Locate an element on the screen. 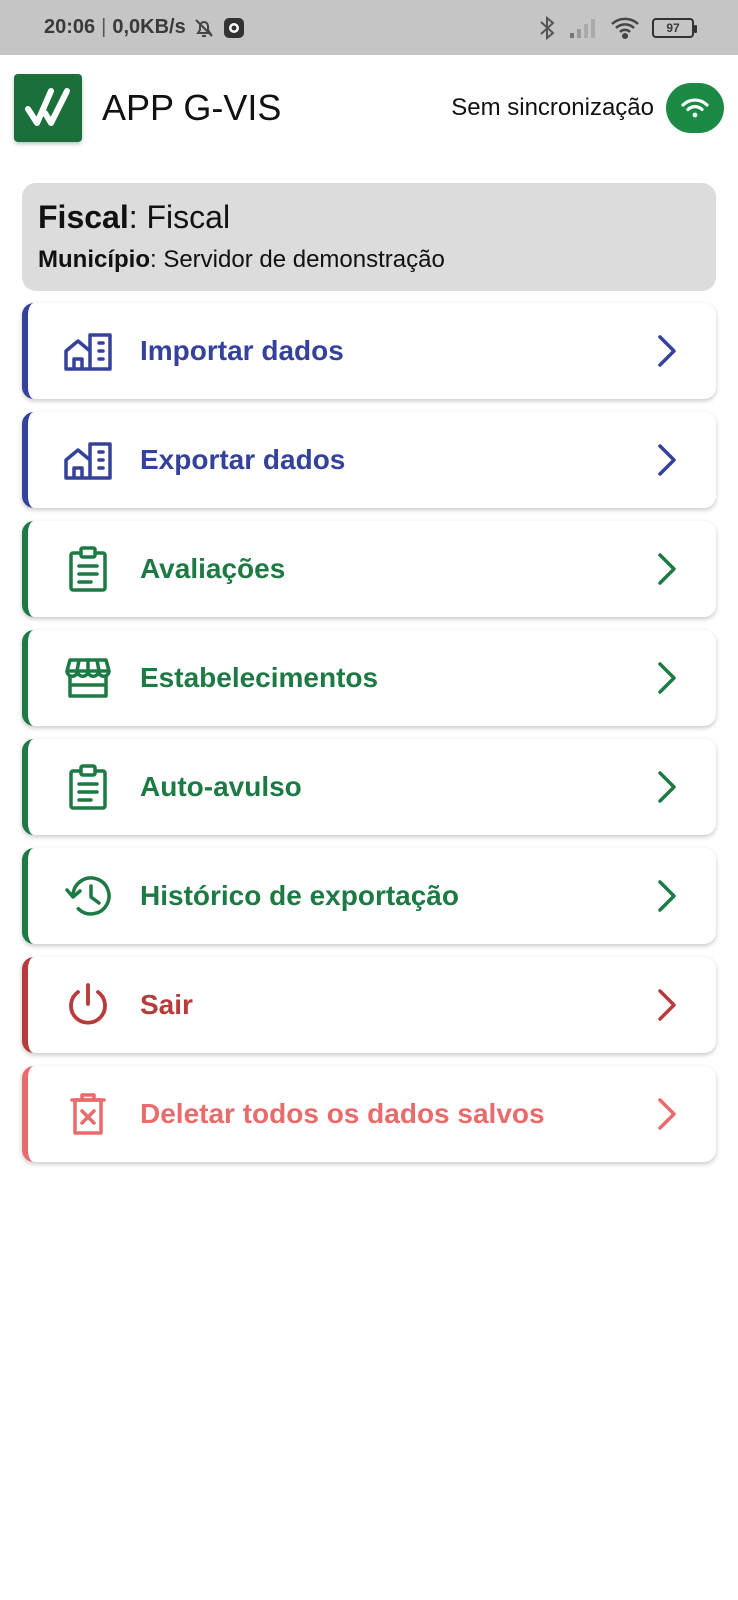  history-icon is located at coordinates (88, 896).